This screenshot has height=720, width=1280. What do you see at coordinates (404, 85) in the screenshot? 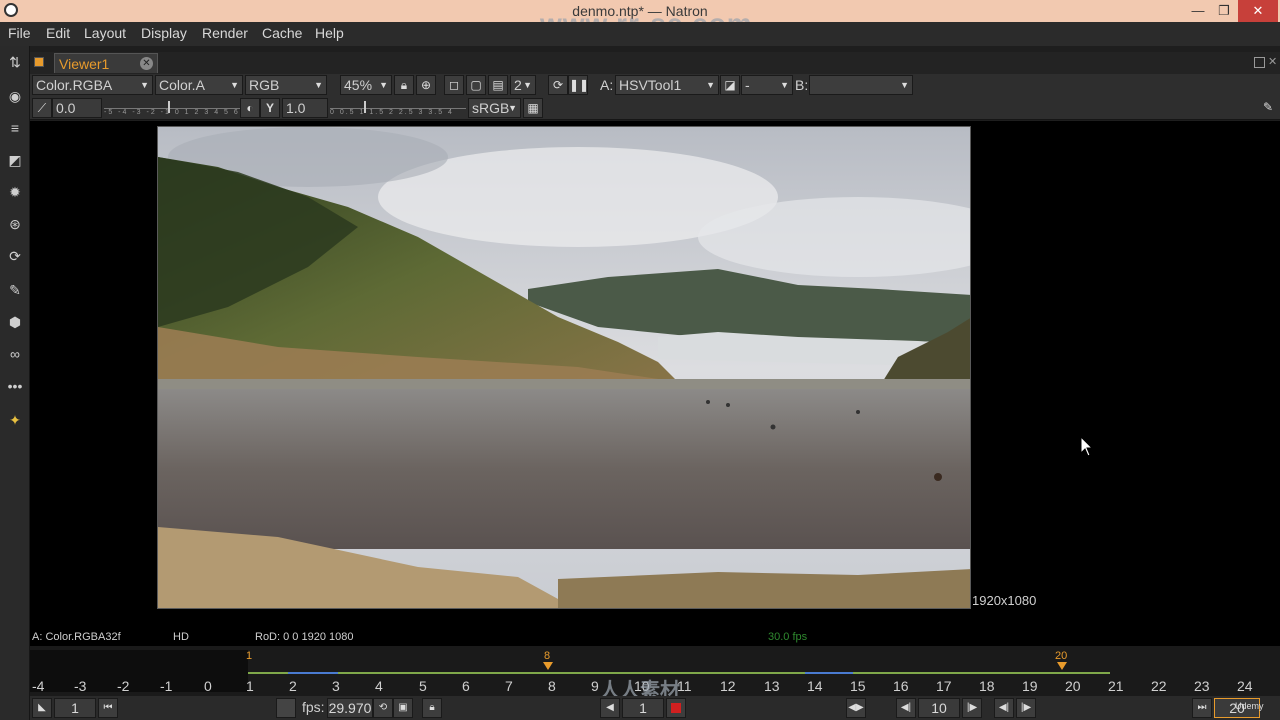
I see `lock-zoom-icon: 🔒︎` at bounding box center [404, 85].